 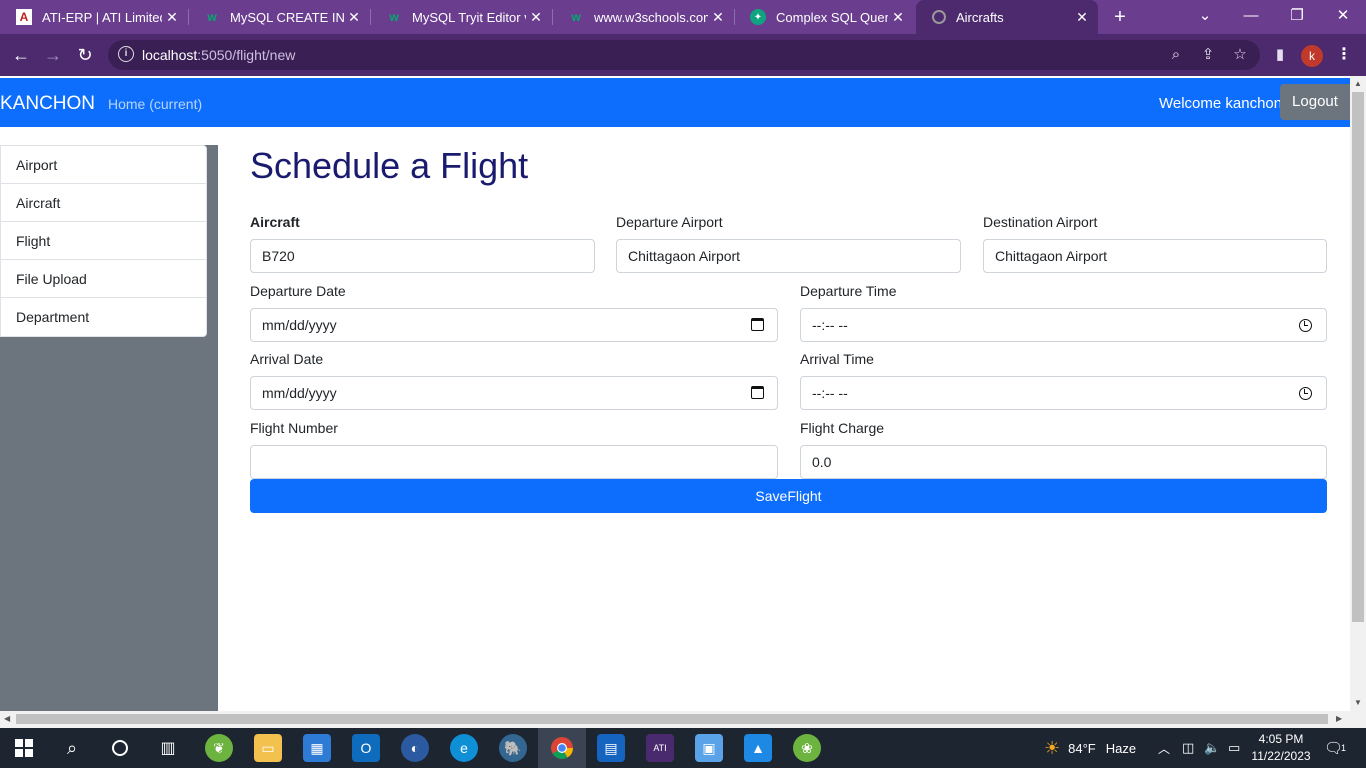 What do you see at coordinates (85, 55) in the screenshot?
I see `reload-button: ↻` at bounding box center [85, 55].